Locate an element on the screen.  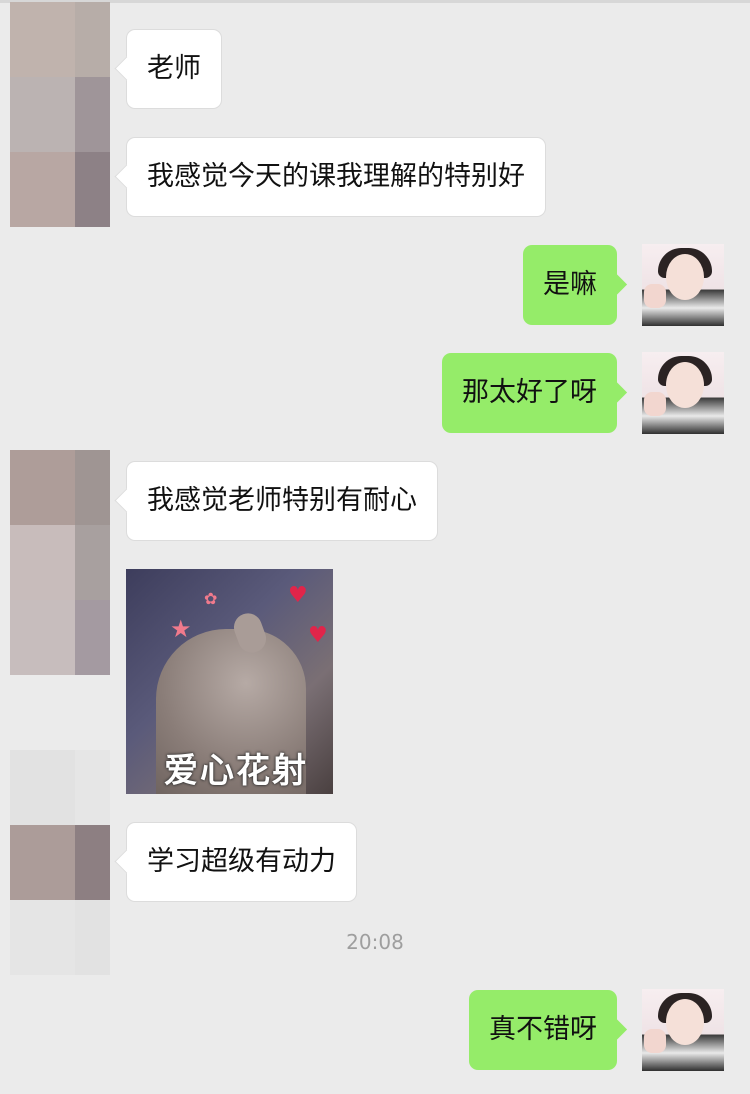
sticker-caption: 爱心花射 is located at coordinates (236, 771).